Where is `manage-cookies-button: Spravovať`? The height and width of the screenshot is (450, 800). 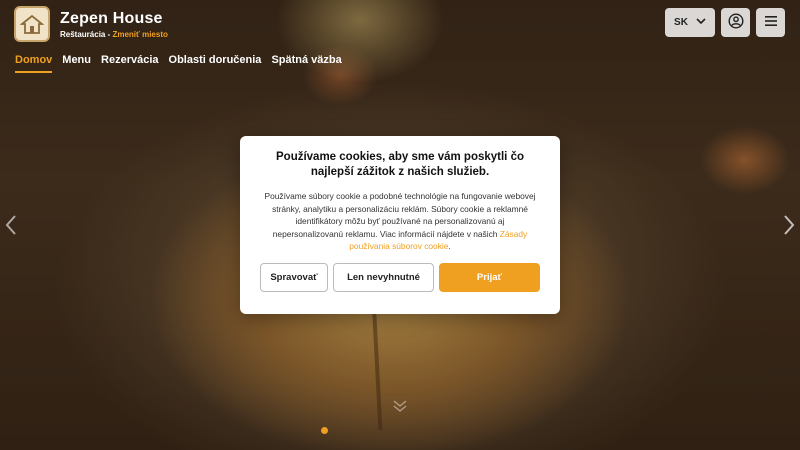
manage-cookies-button: Spravovať is located at coordinates (294, 277).